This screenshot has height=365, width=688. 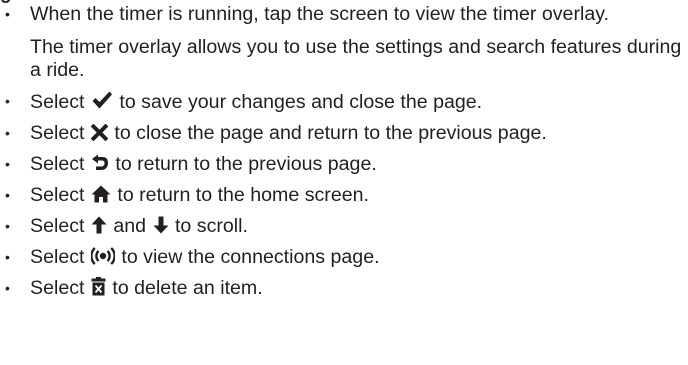 I want to click on close-x-icon, so click(x=99, y=132).